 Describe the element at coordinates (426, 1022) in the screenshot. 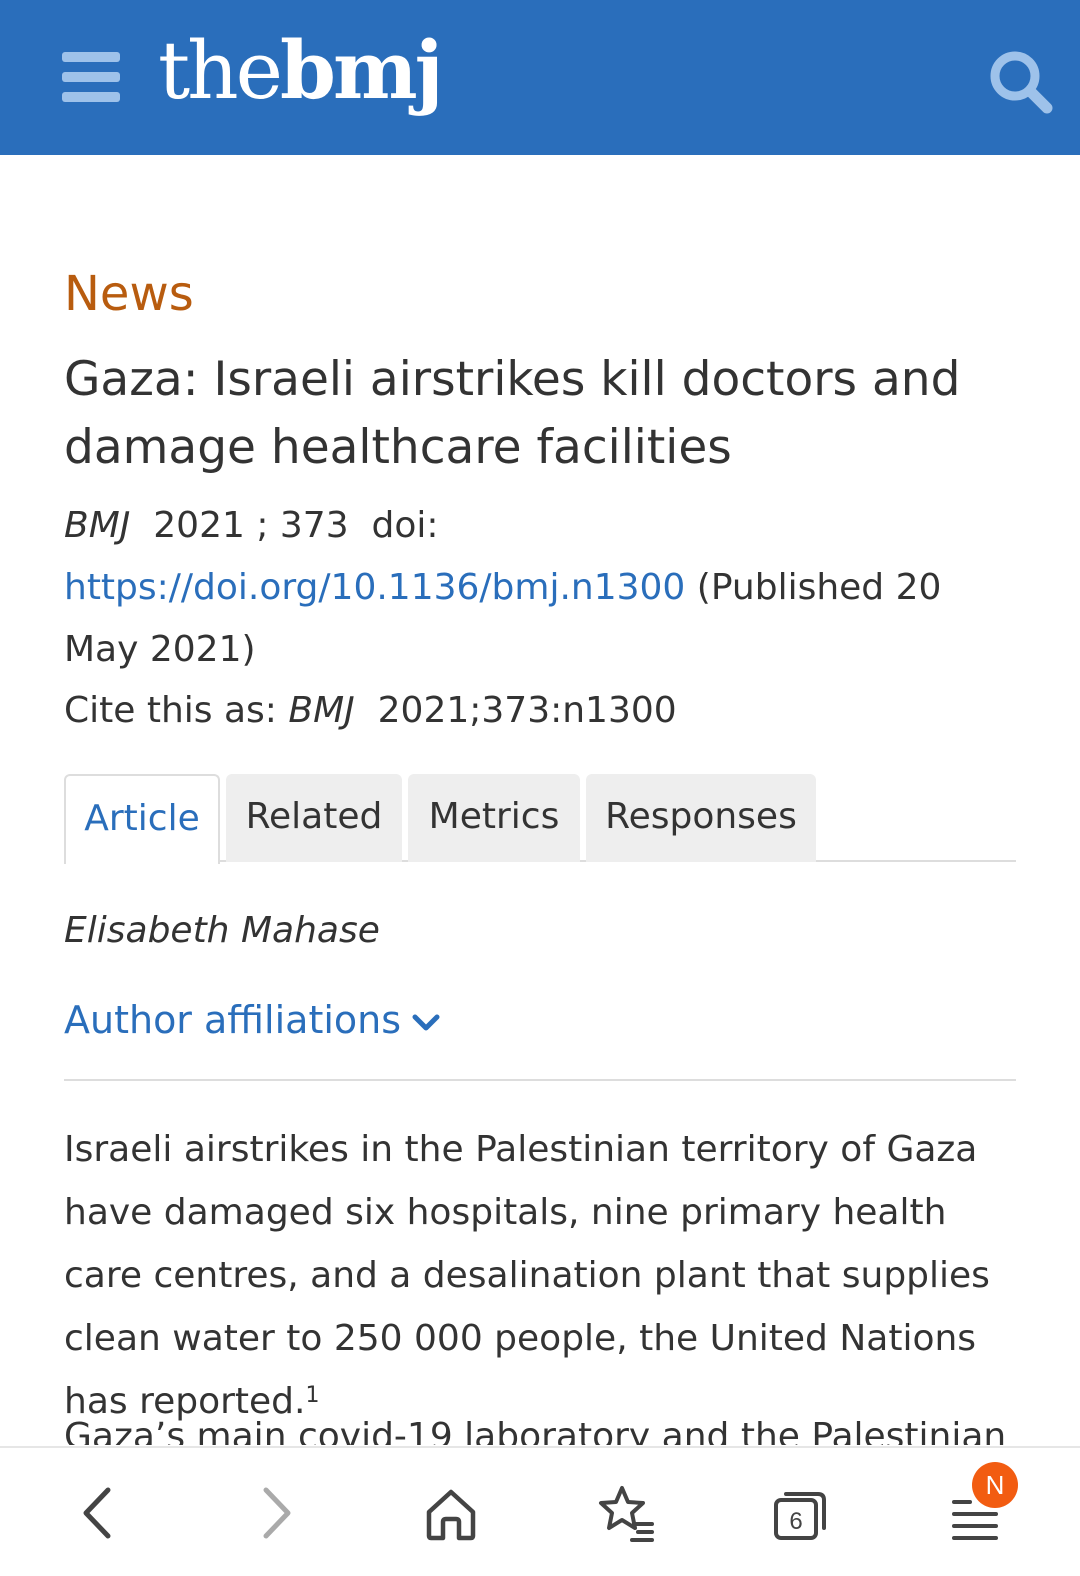

I see `chevron-down-icon` at that location.